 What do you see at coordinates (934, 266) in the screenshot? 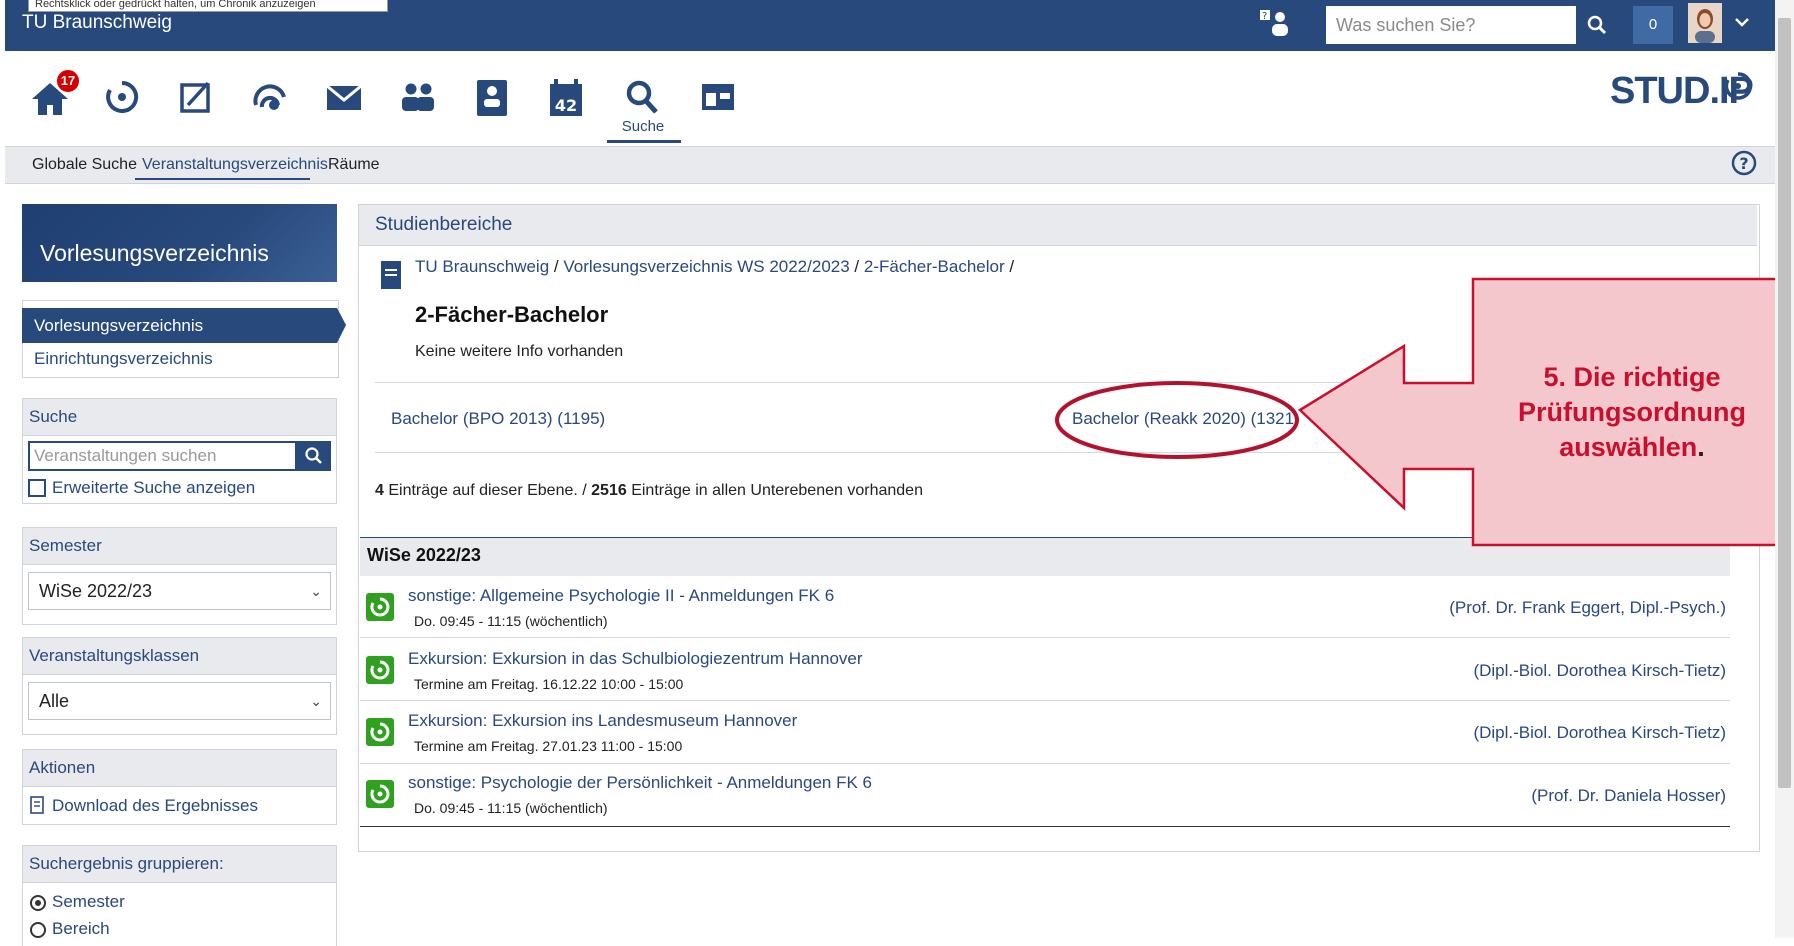
I see `breadcrumb-current: 2-Fächer-Bachelor` at bounding box center [934, 266].